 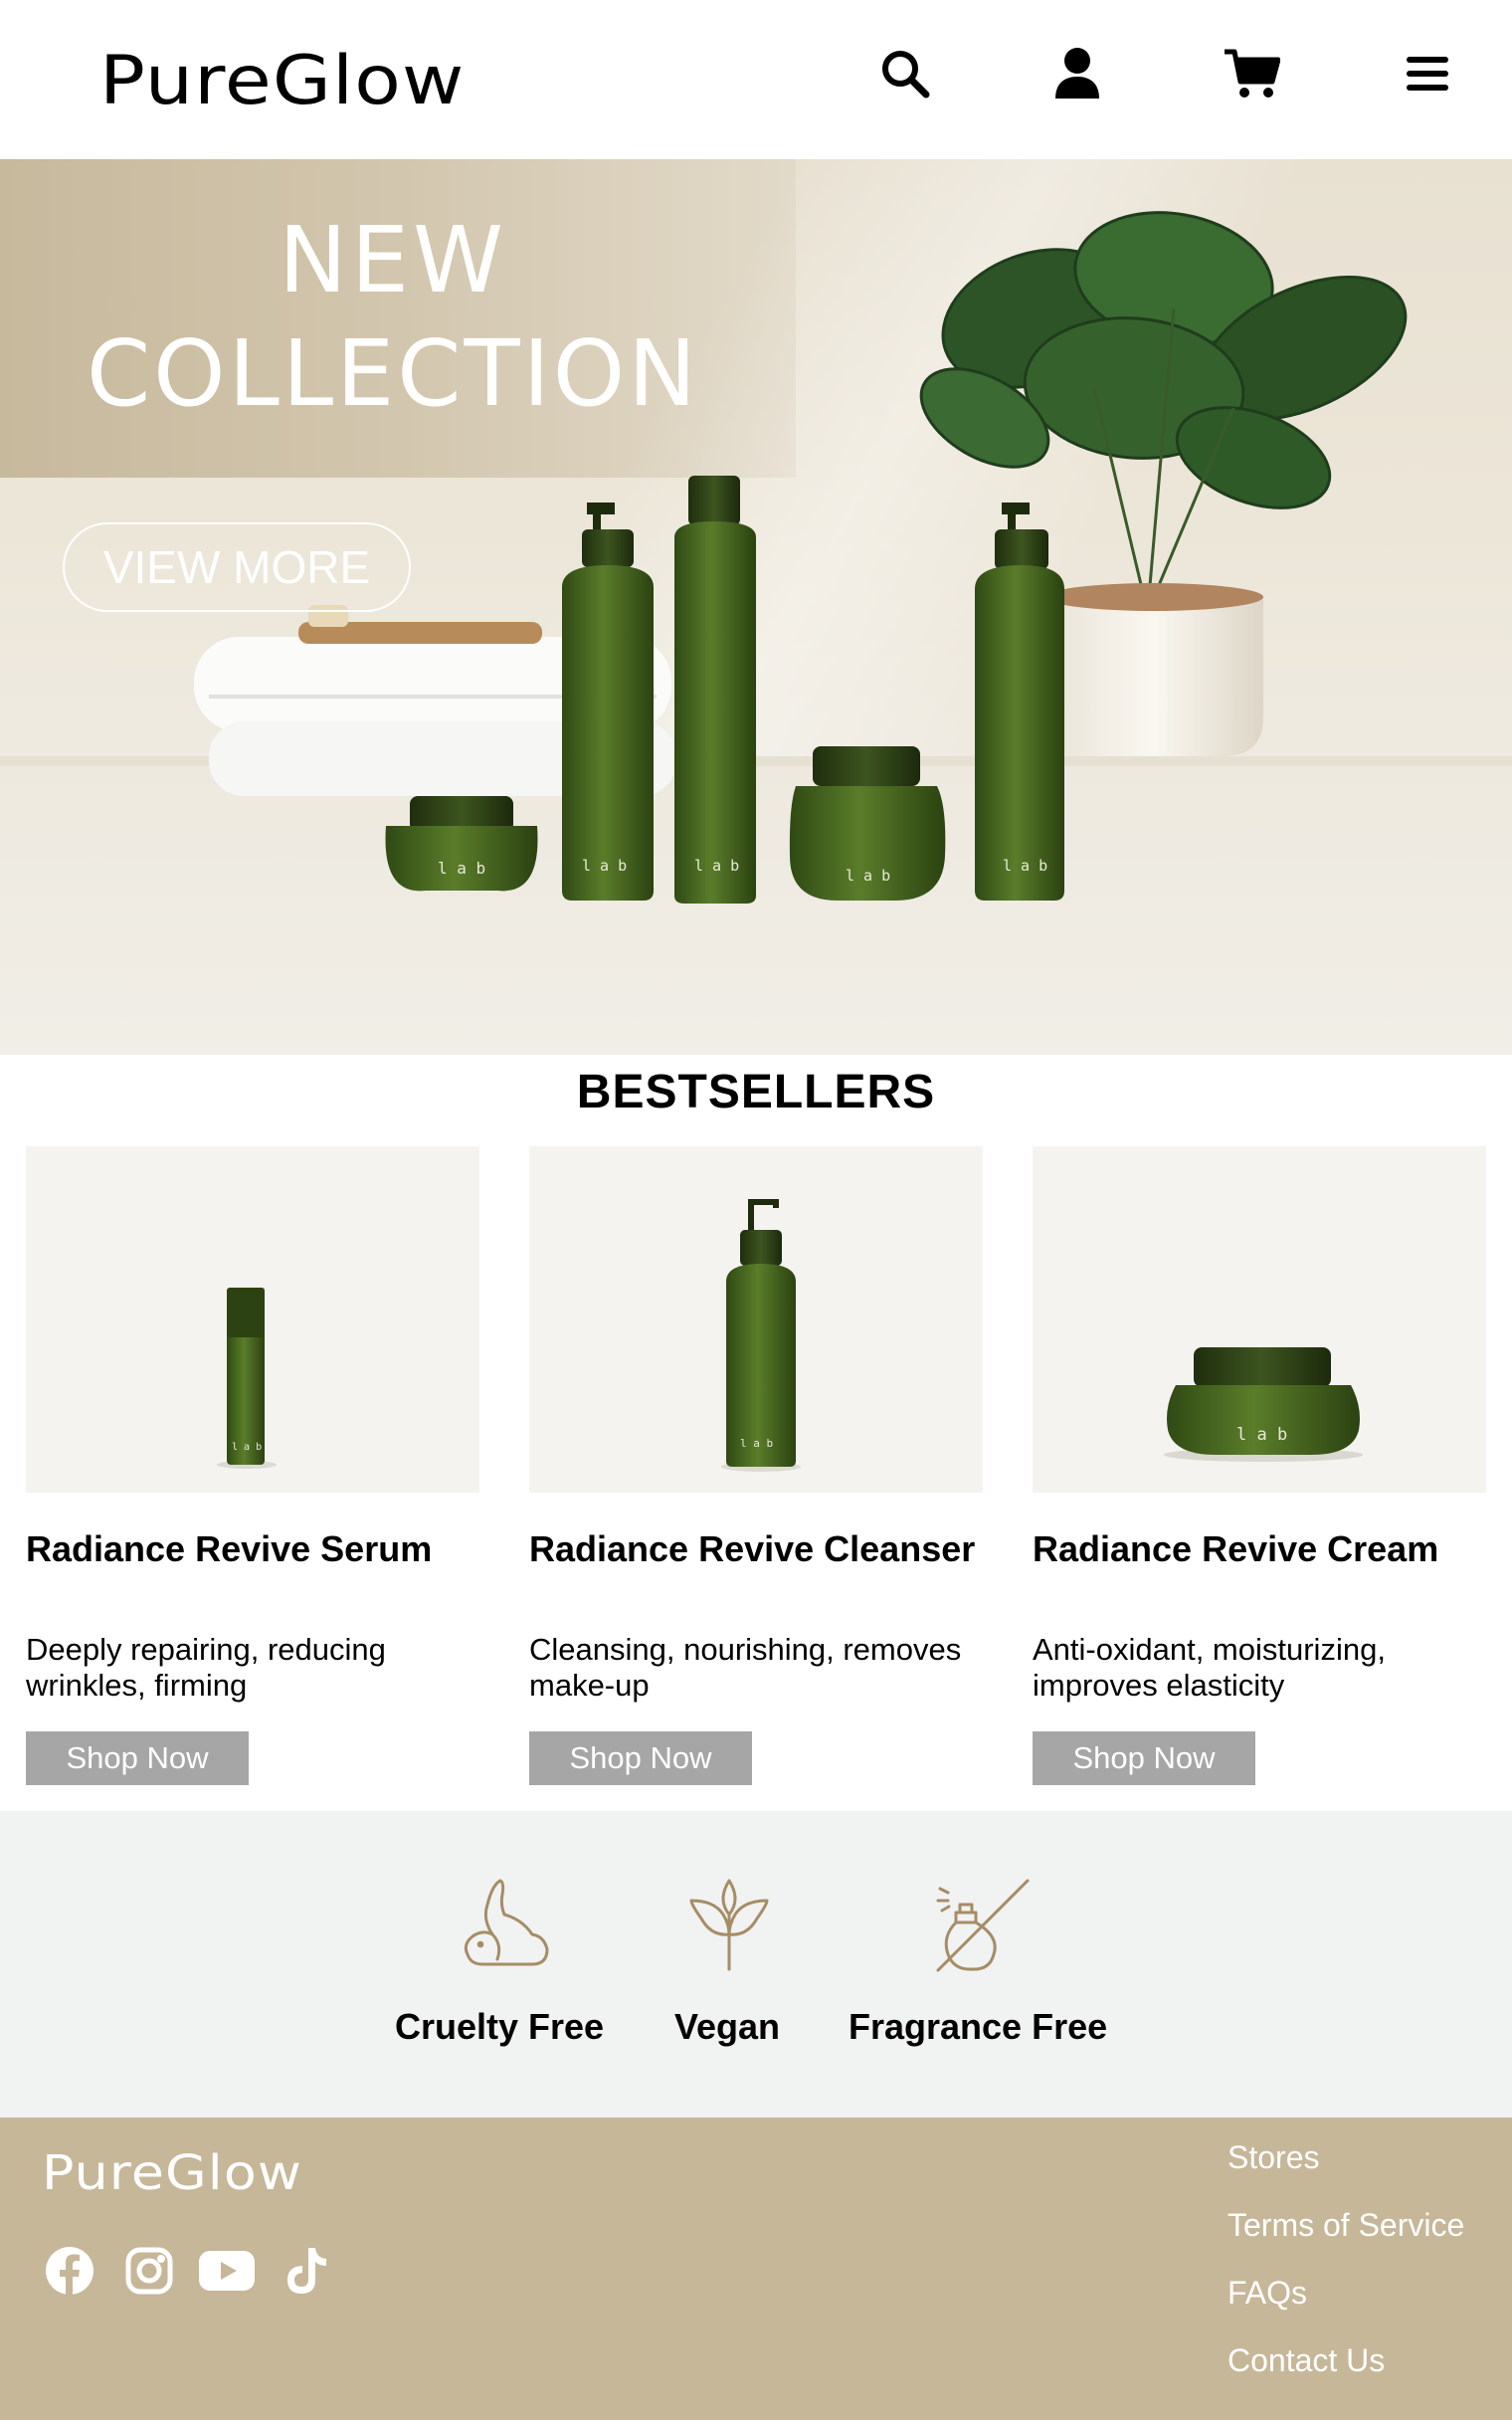 What do you see at coordinates (758, 1548) in the screenshot?
I see `product-name-cleanser: Radiance Revive Cleanser` at bounding box center [758, 1548].